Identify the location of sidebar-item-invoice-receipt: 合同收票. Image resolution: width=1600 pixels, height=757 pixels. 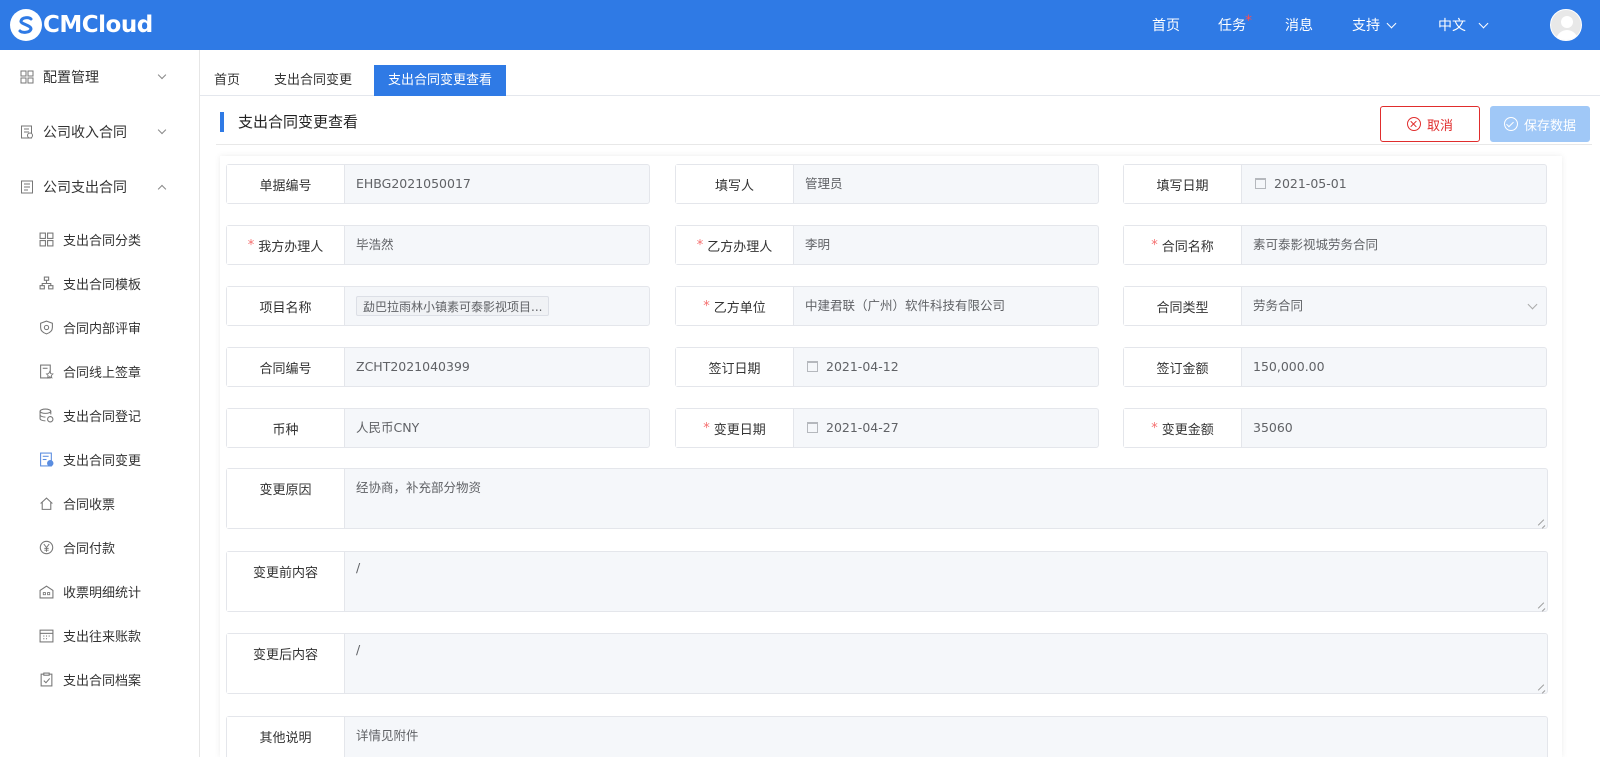
(99, 503).